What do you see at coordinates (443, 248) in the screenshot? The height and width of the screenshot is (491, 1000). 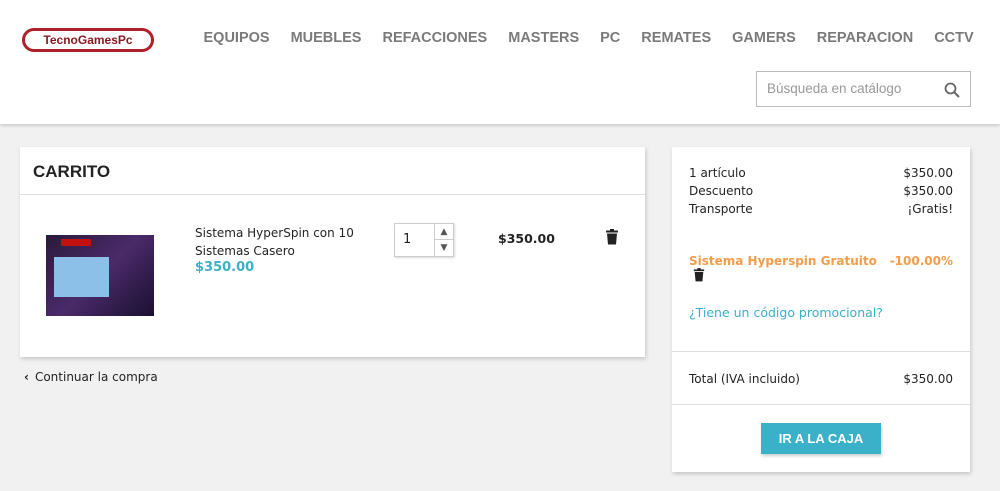 I see `chevron-down-icon: ▼` at bounding box center [443, 248].